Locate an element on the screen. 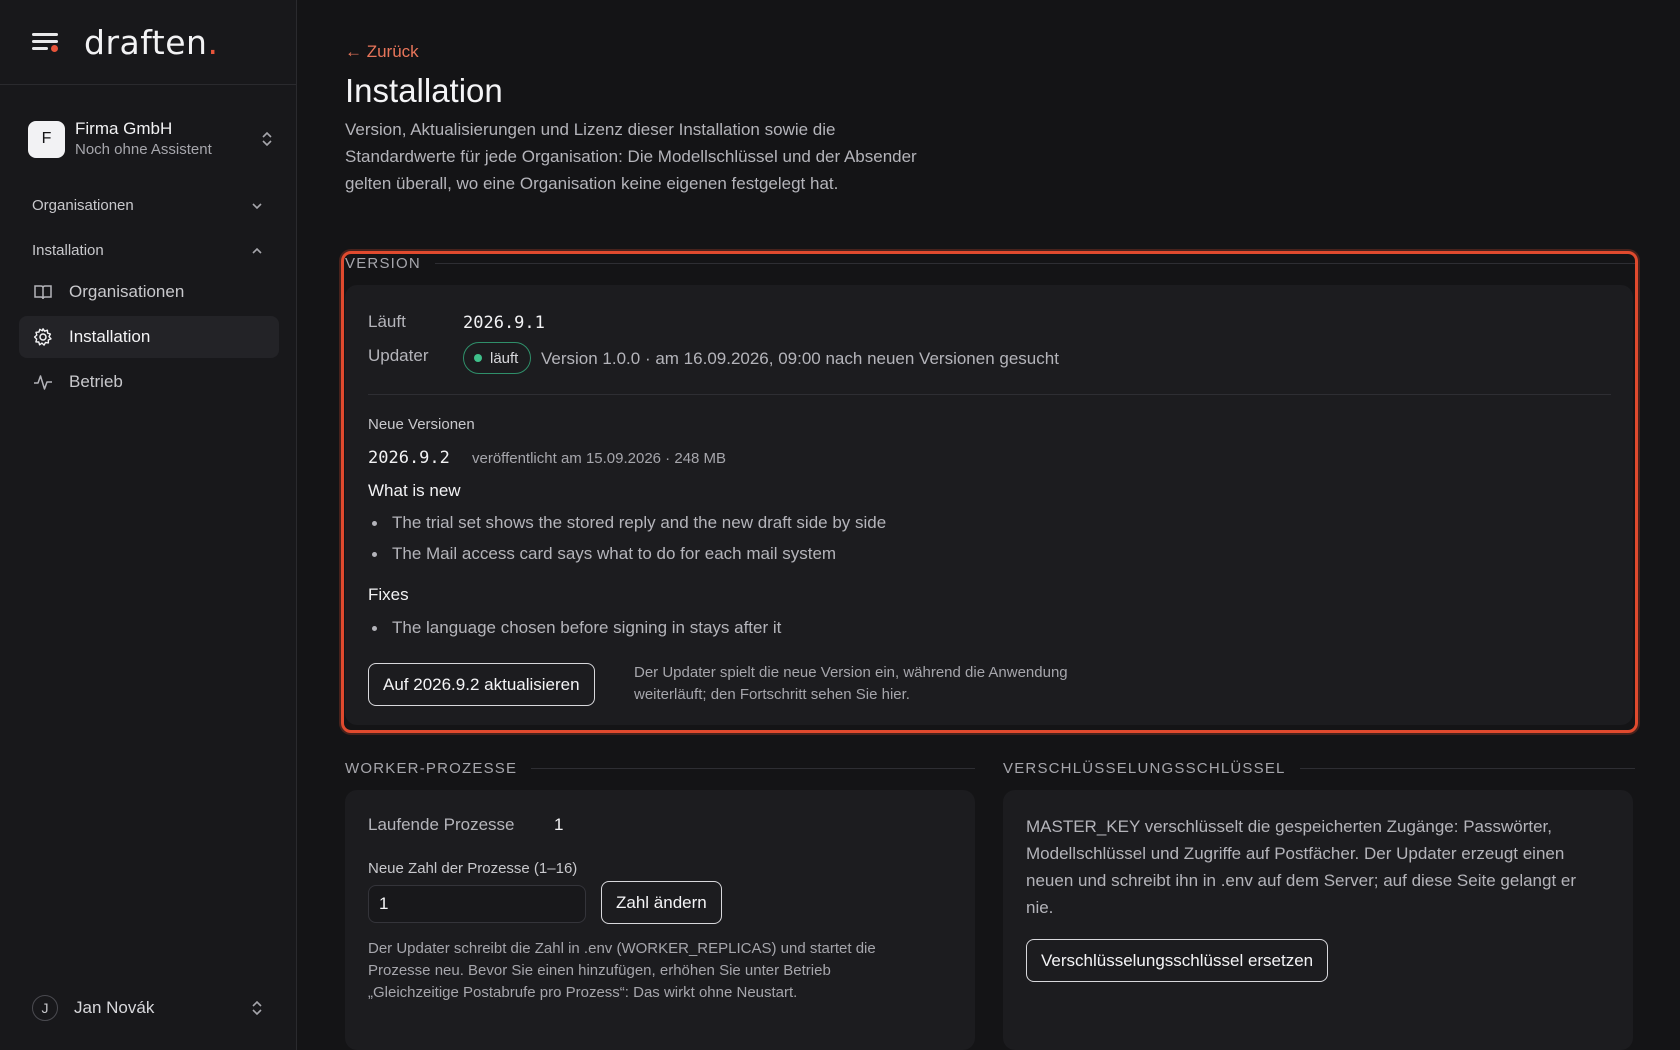 The image size is (1680, 1050). sidebar-item-organisationen: Organisationen is located at coordinates (149, 292).